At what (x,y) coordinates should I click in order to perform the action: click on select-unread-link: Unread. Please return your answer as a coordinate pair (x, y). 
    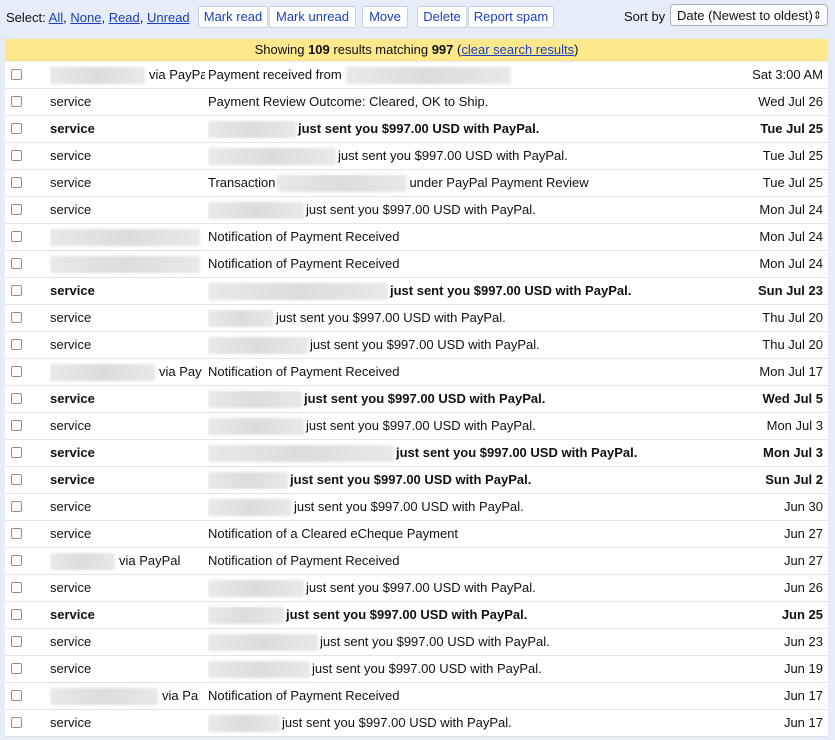
    Looking at the image, I should click on (168, 17).